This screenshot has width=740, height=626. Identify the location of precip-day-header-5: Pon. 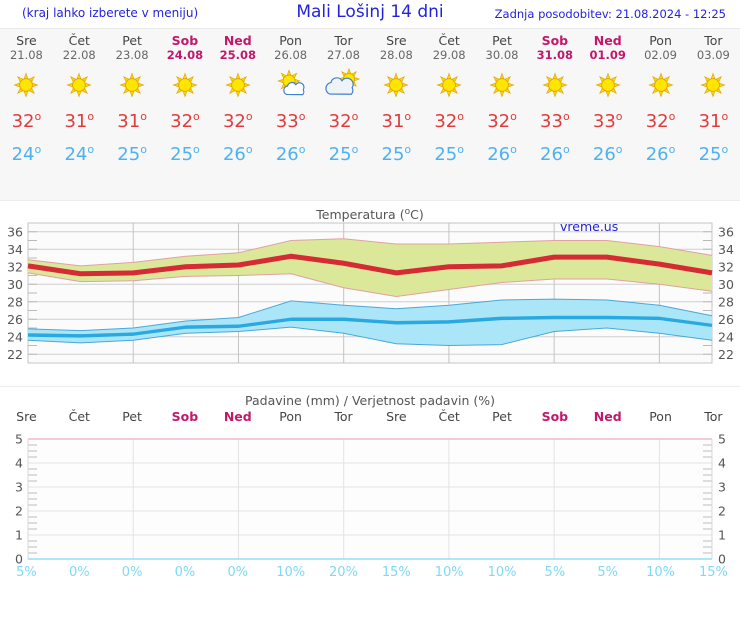
(290, 416).